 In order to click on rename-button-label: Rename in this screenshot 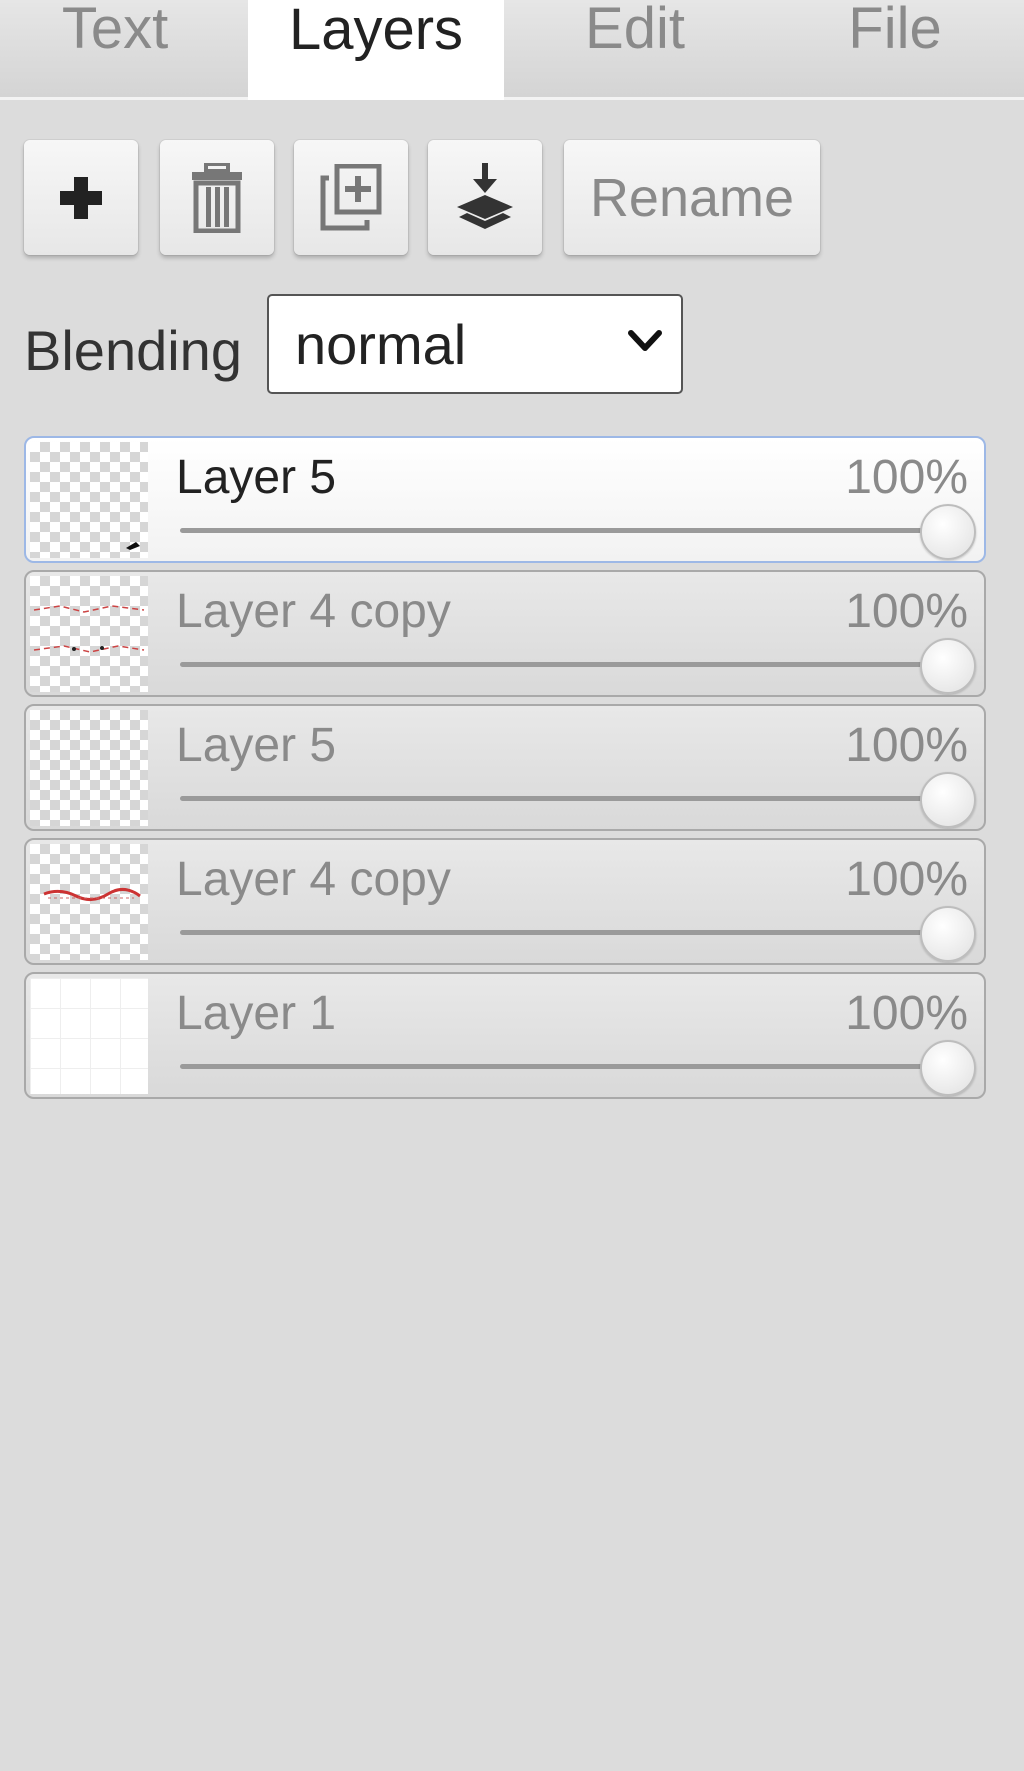, I will do `click(692, 197)`.